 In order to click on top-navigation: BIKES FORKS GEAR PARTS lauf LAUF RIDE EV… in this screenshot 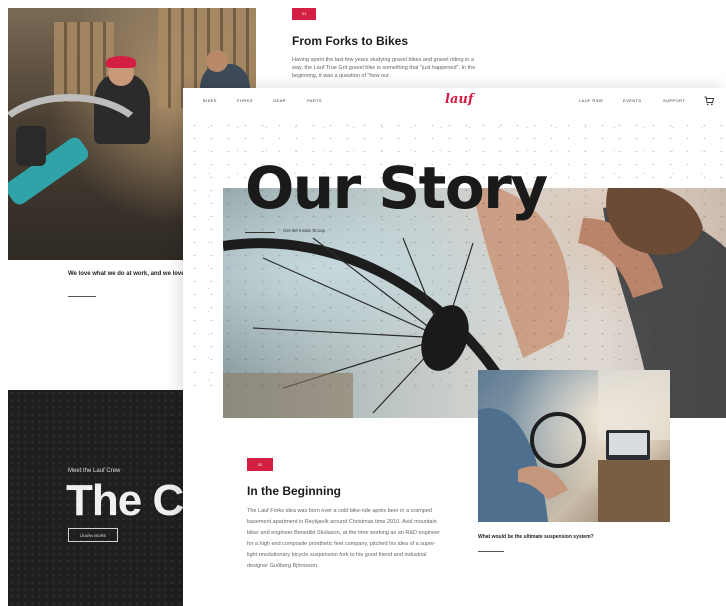, I will do `click(454, 101)`.